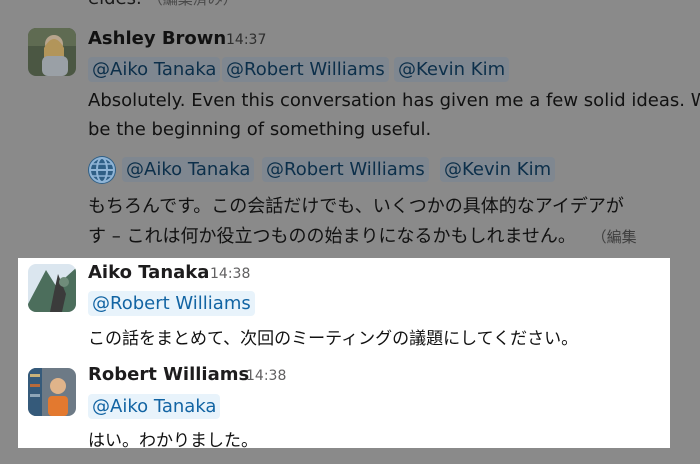  I want to click on translation-text-line-2: す – これは何か役立つものの始まりになるかもしれません。 （編集, so click(362, 235).